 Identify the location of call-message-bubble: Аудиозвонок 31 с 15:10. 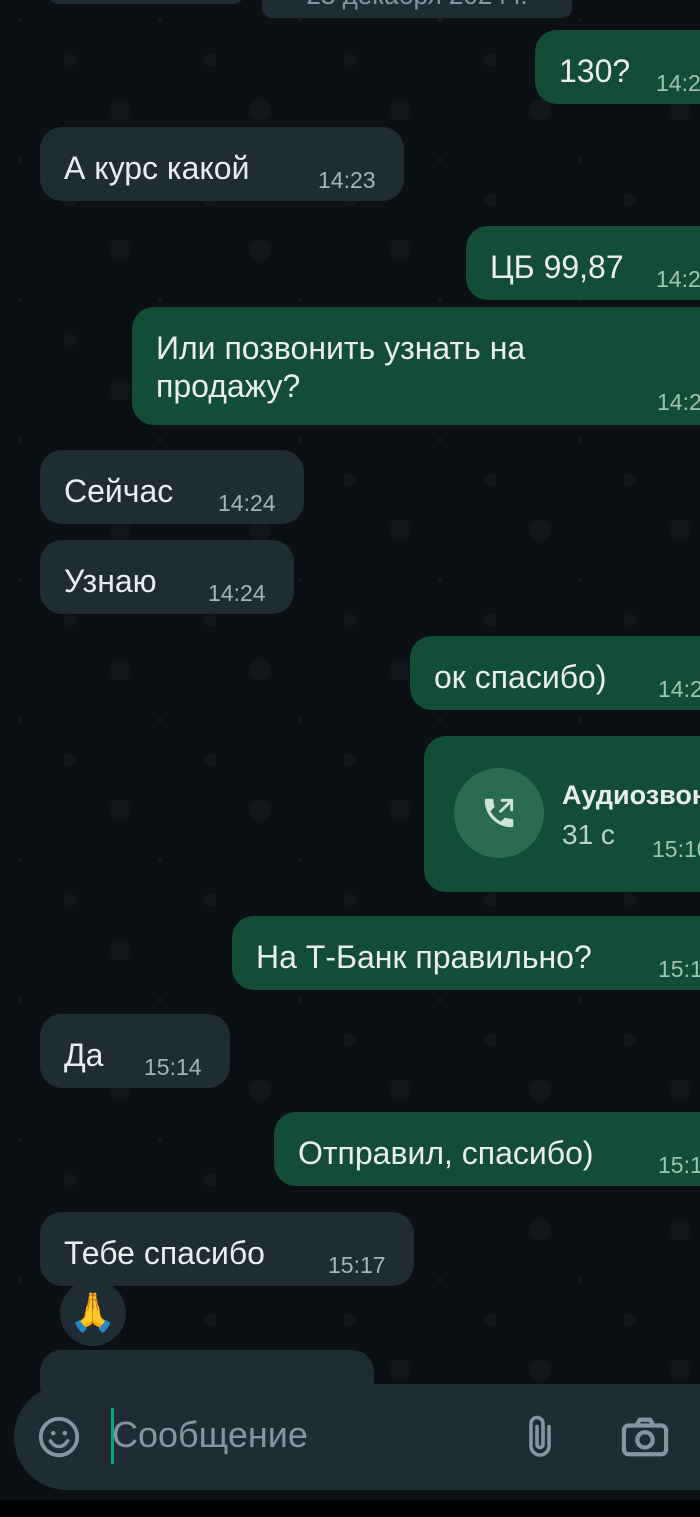
(562, 814).